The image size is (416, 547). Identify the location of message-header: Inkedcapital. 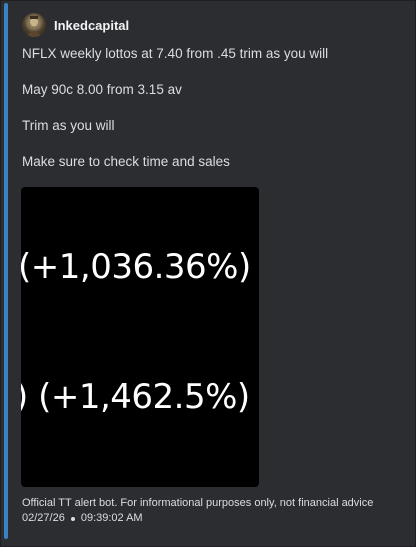
(75, 25).